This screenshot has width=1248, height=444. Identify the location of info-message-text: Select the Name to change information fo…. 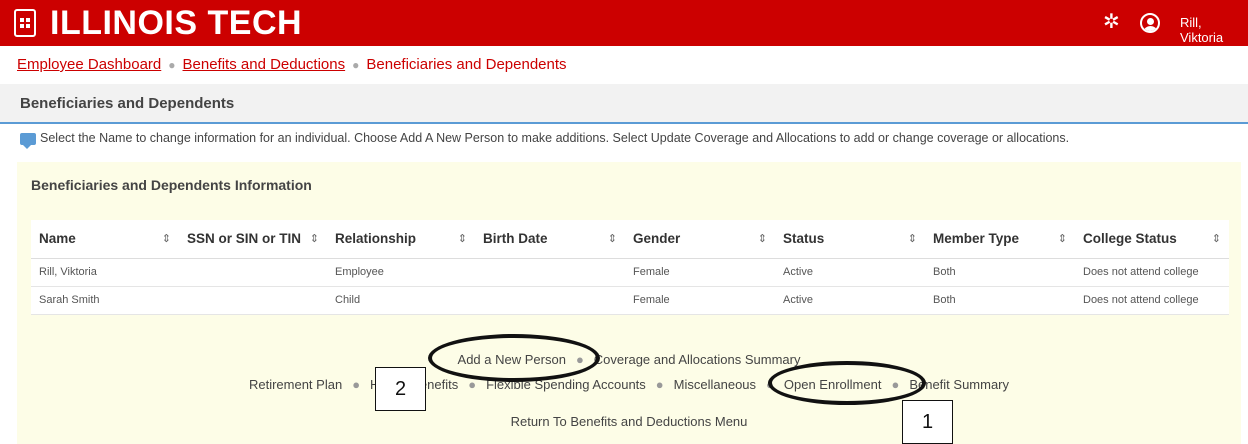
(555, 138).